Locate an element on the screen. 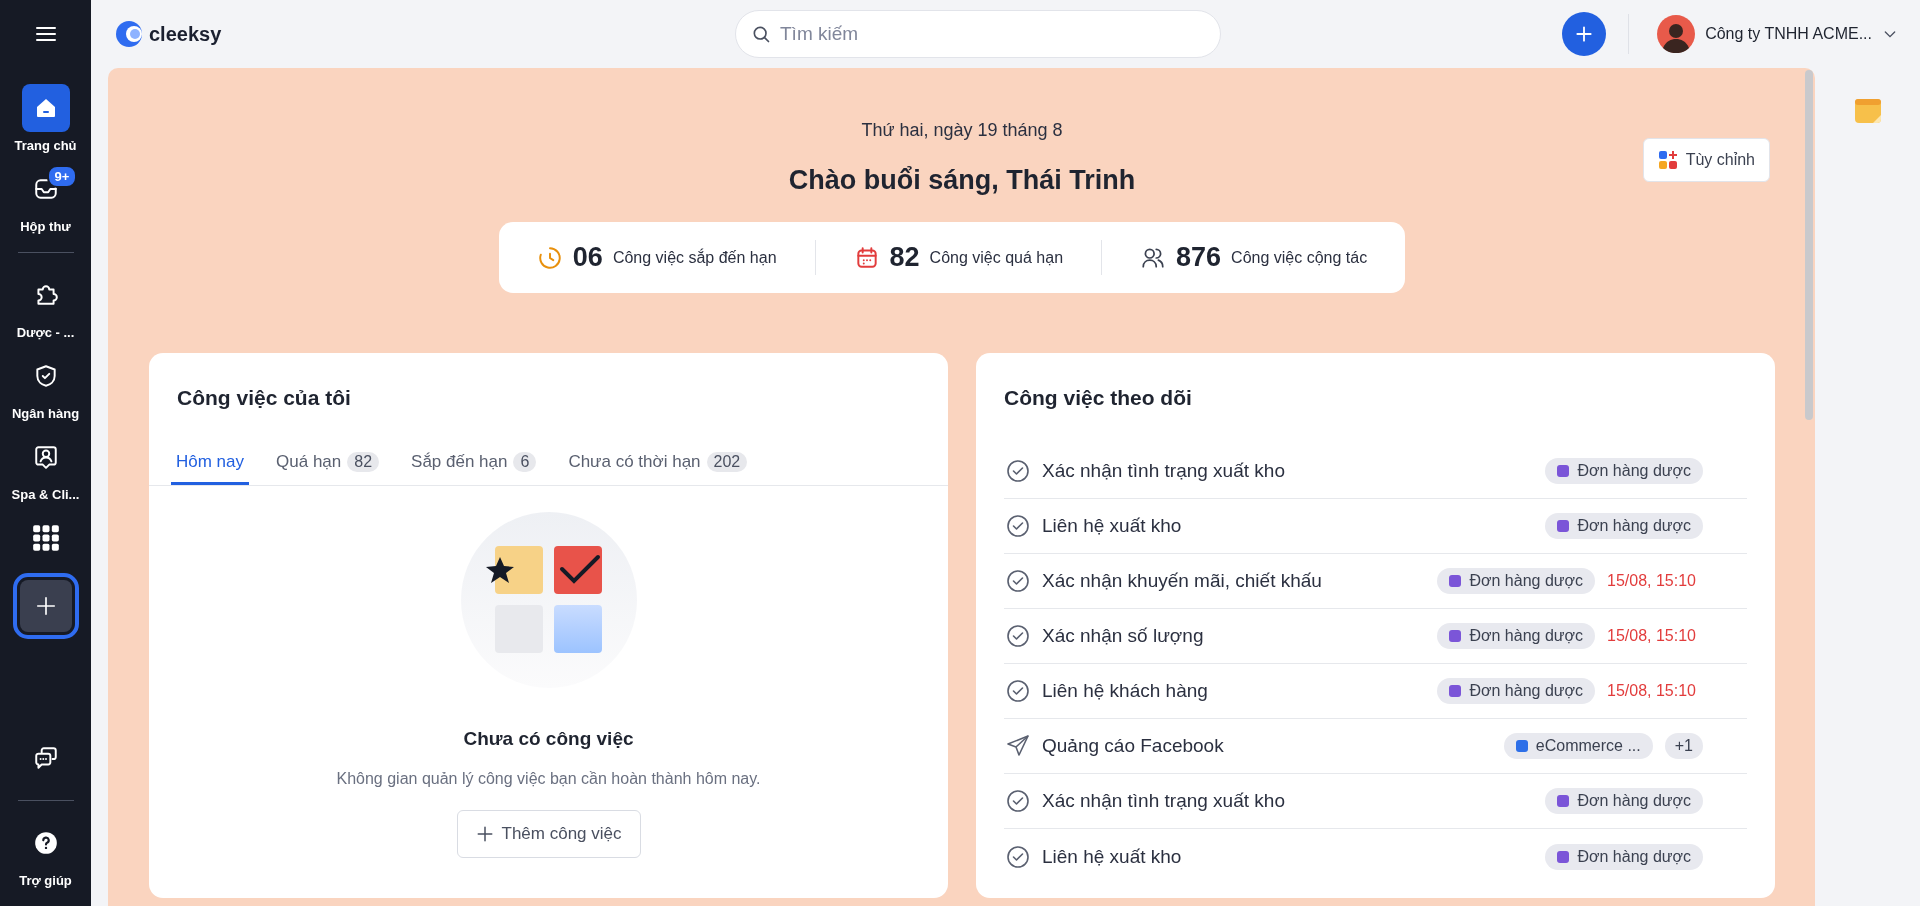 This screenshot has height=906, width=1920. tab: Sắp đến hạn 6 is located at coordinates (474, 465).